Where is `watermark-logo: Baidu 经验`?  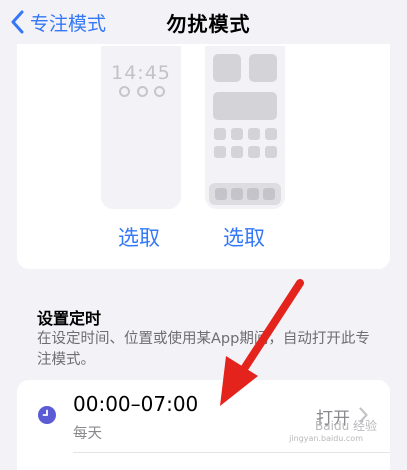
watermark-logo: Baidu 经验 is located at coordinates (346, 426).